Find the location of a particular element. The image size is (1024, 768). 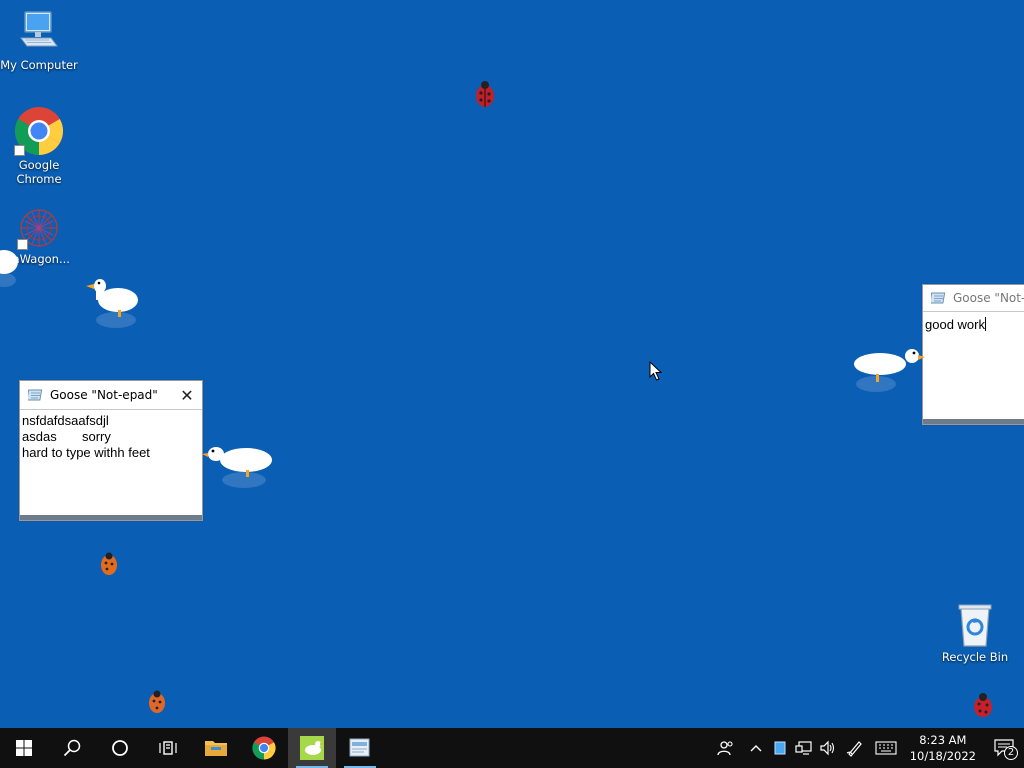

goose-app-icon is located at coordinates (312, 748).